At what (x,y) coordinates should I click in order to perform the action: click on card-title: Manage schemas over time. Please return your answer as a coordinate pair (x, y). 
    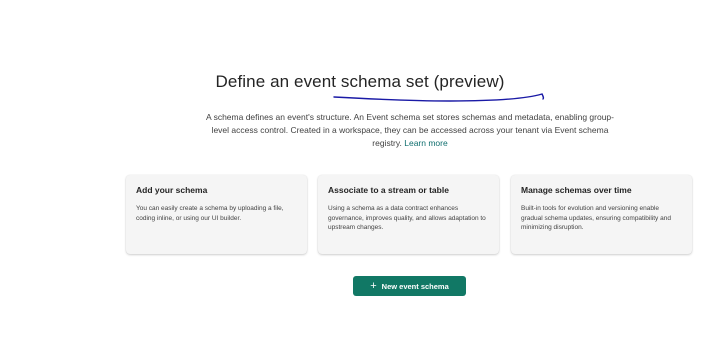
    Looking at the image, I should click on (576, 190).